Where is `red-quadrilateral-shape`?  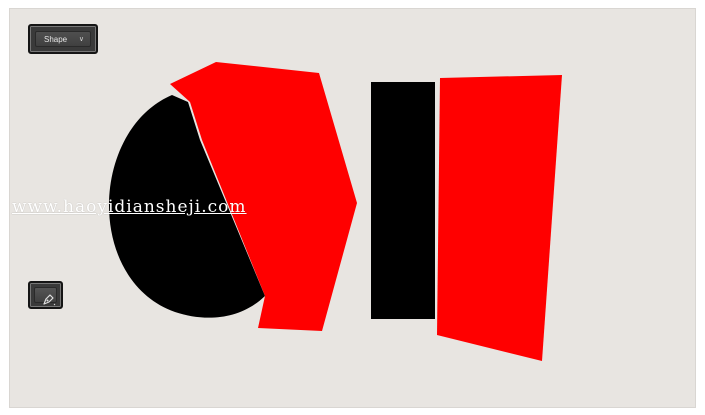
red-quadrilateral-shape is located at coordinates (499, 218).